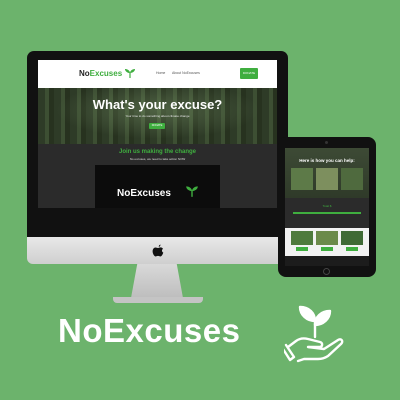  What do you see at coordinates (249, 77) in the screenshot?
I see `donate-now-button: DONATE NOW` at bounding box center [249, 77].